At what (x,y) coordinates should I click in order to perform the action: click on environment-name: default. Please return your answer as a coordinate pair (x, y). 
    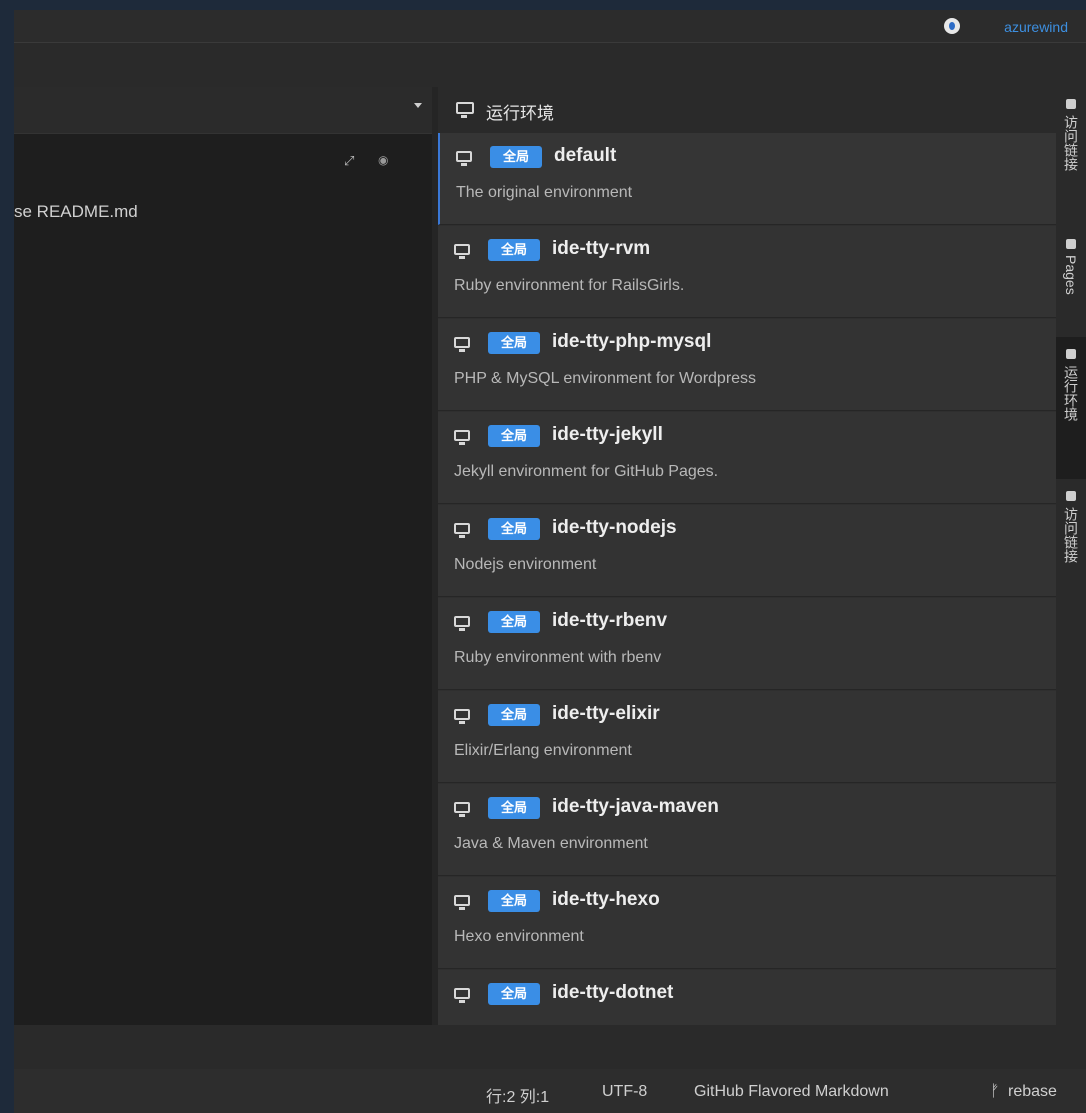
    Looking at the image, I should click on (585, 155).